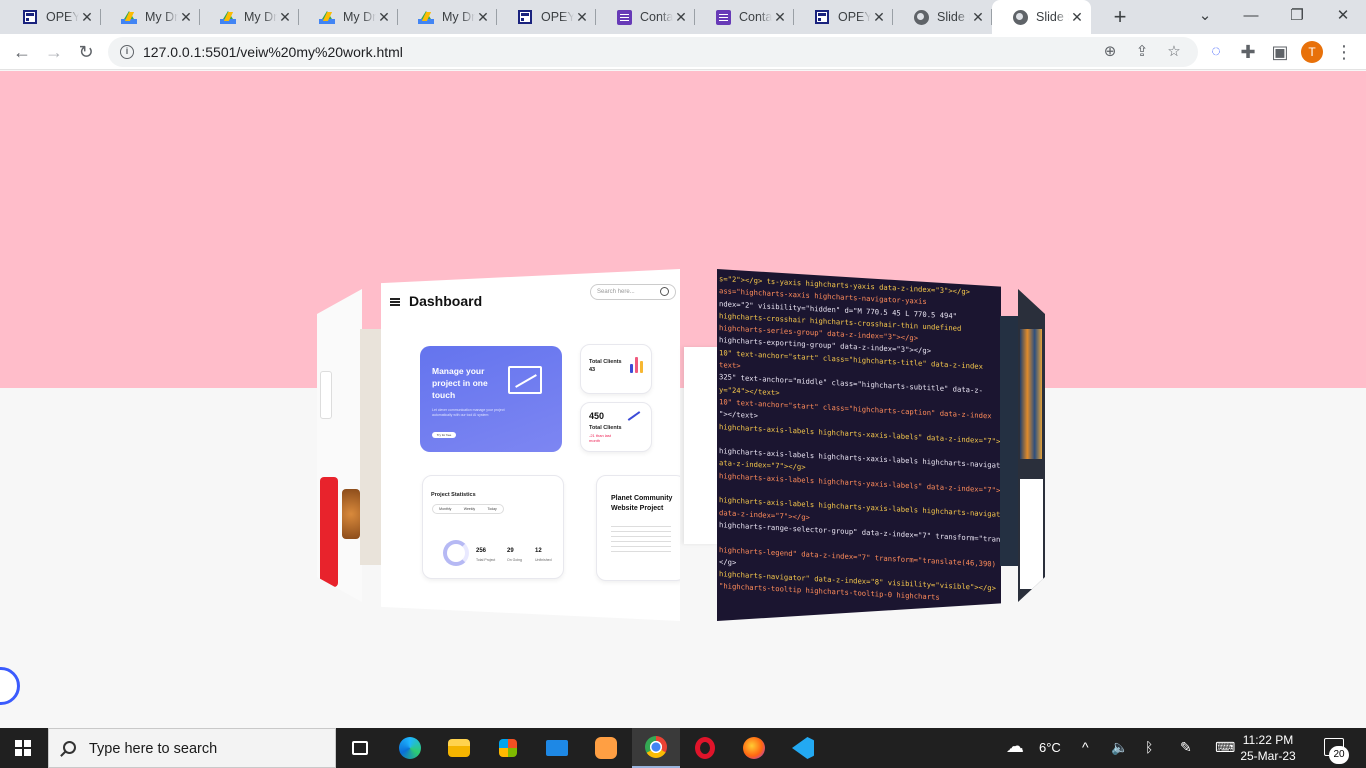 The height and width of the screenshot is (768, 1366). What do you see at coordinates (1050, 747) in the screenshot?
I see `weather-temperature: 6°C` at bounding box center [1050, 747].